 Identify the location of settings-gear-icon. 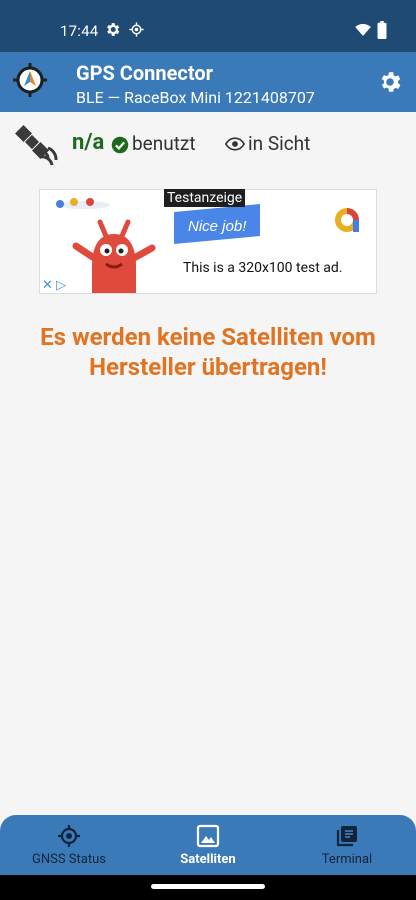
(390, 82).